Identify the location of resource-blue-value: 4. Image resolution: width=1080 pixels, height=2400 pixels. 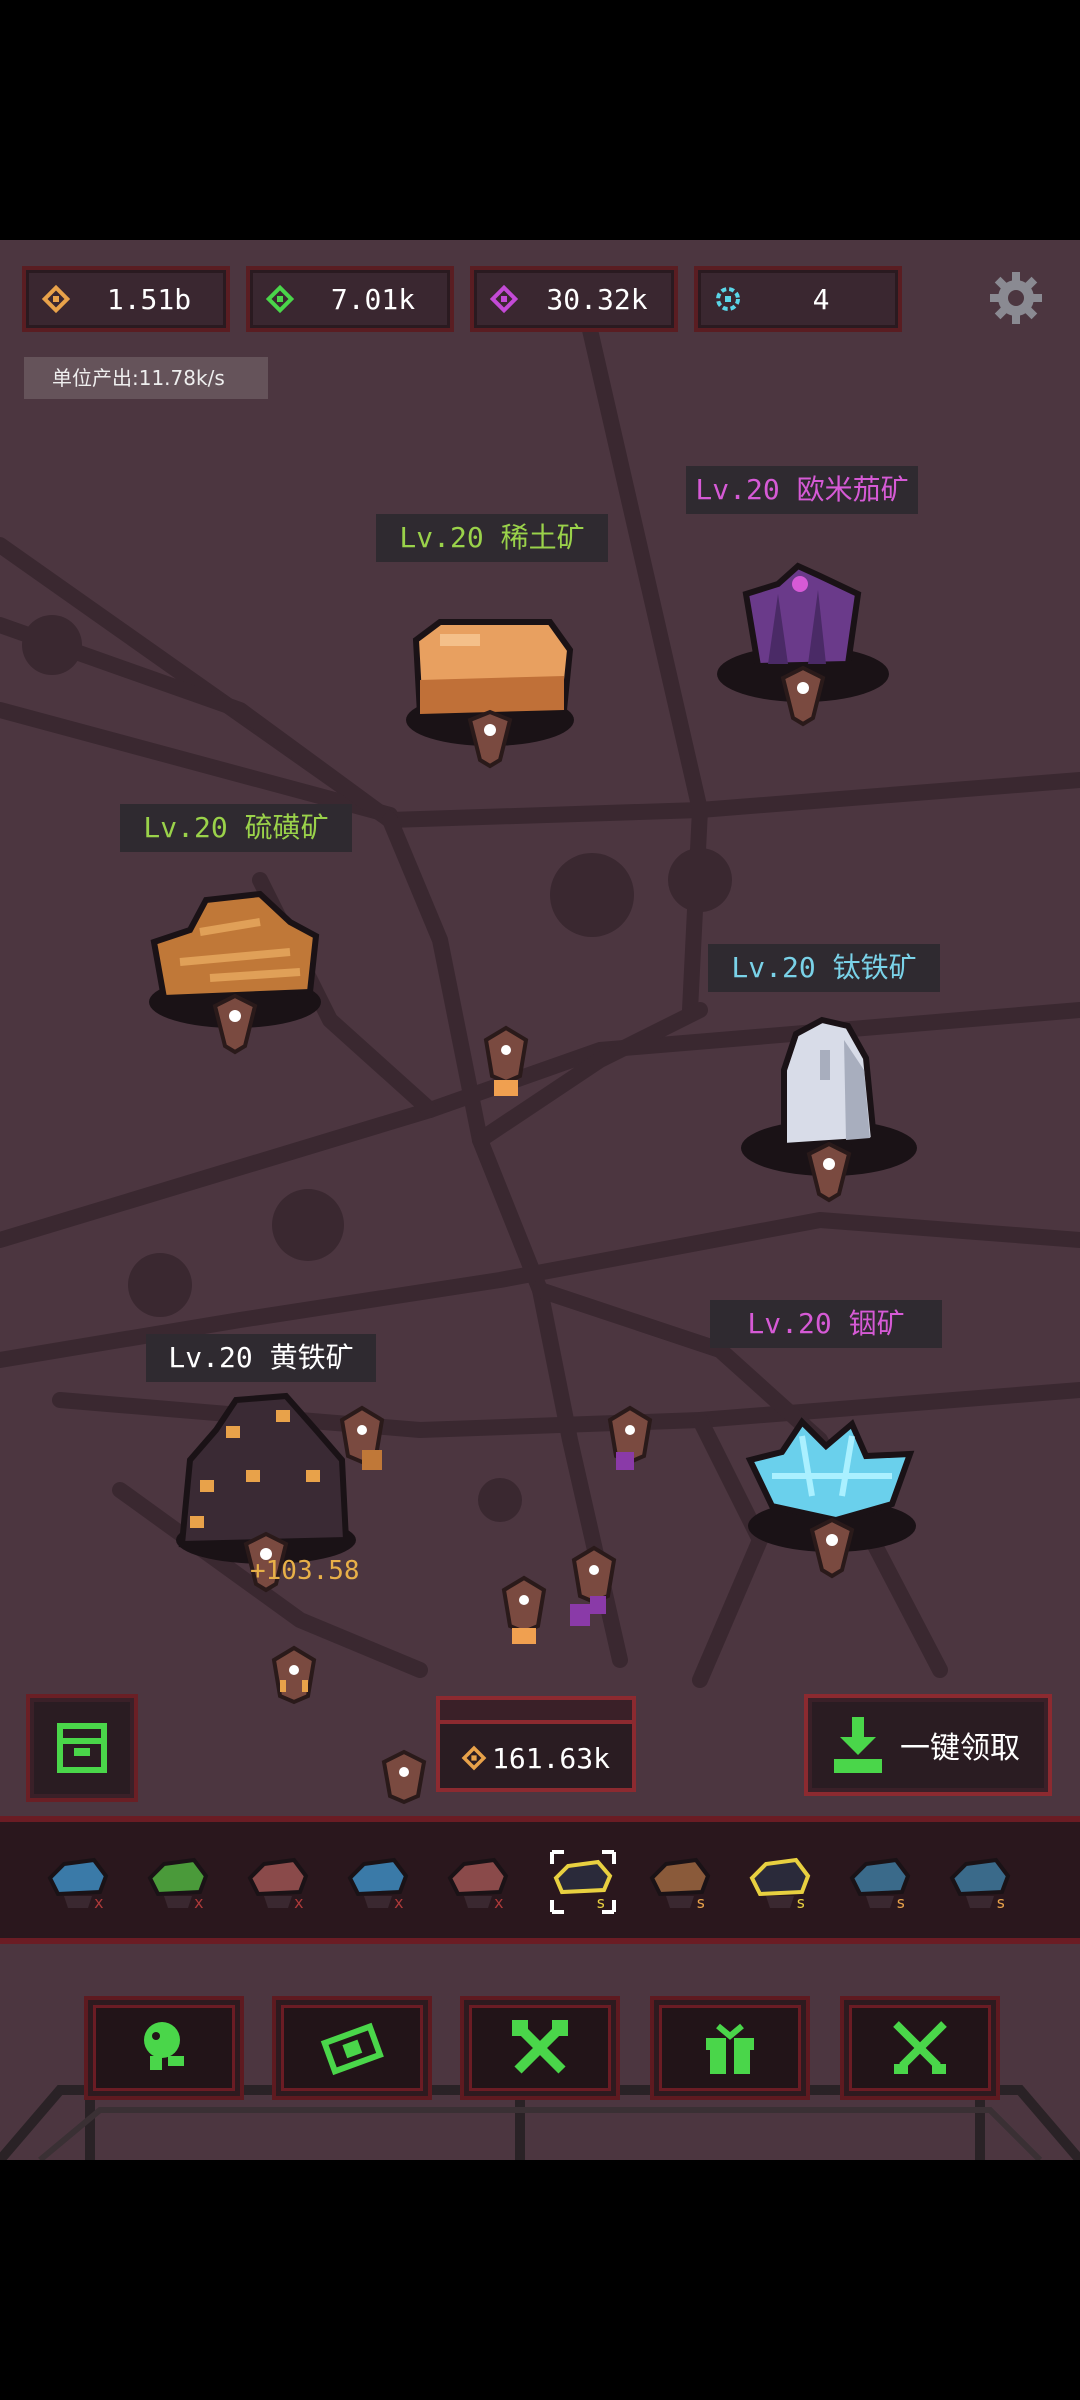
(821, 299).